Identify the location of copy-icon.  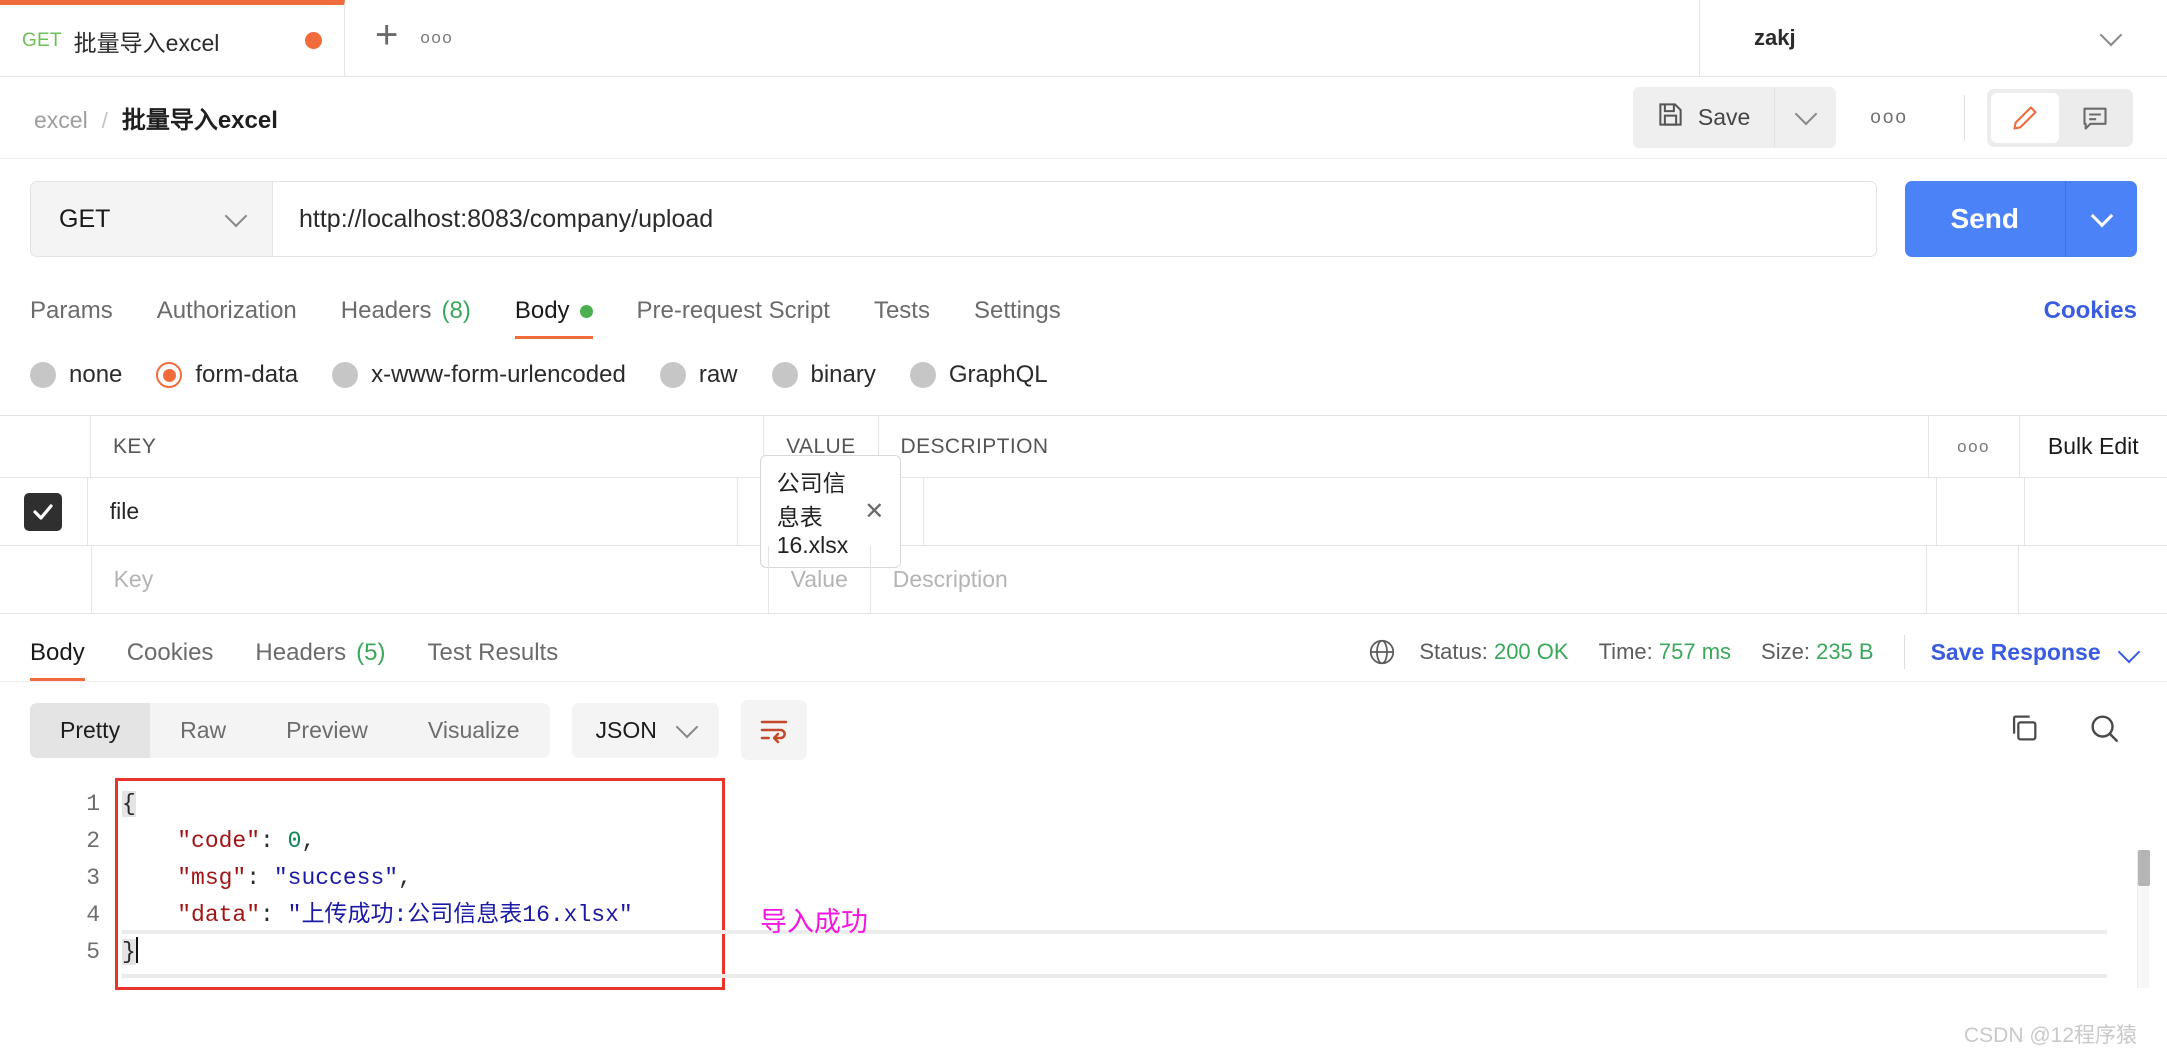
(2024, 730).